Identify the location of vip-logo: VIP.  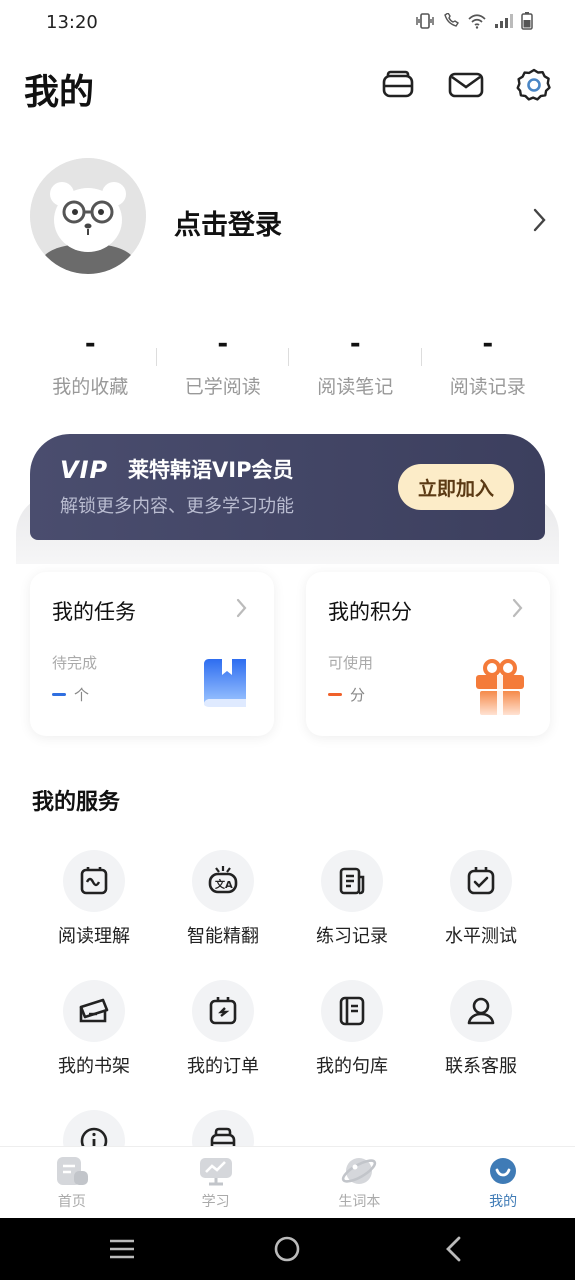
(84, 470).